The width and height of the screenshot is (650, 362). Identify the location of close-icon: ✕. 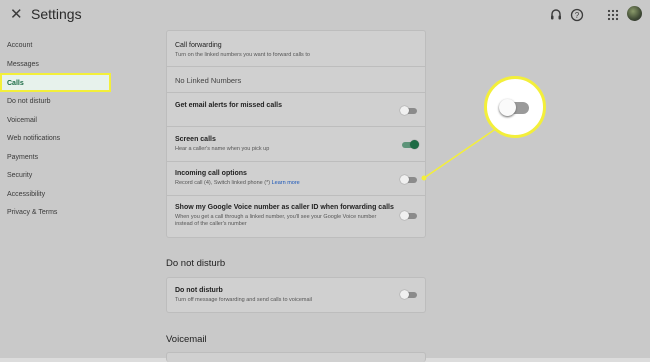
(16, 14).